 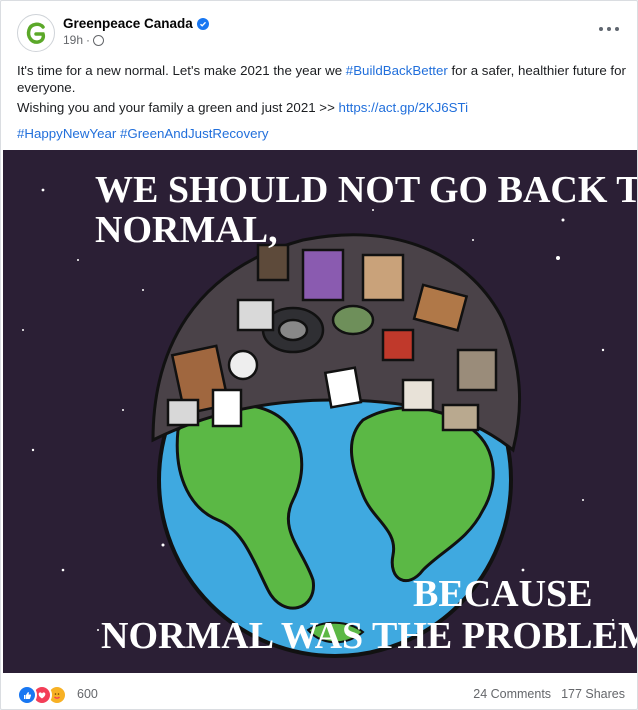 I want to click on post-footer: 600 24 Comments 177 Shares, so click(x=321, y=695).